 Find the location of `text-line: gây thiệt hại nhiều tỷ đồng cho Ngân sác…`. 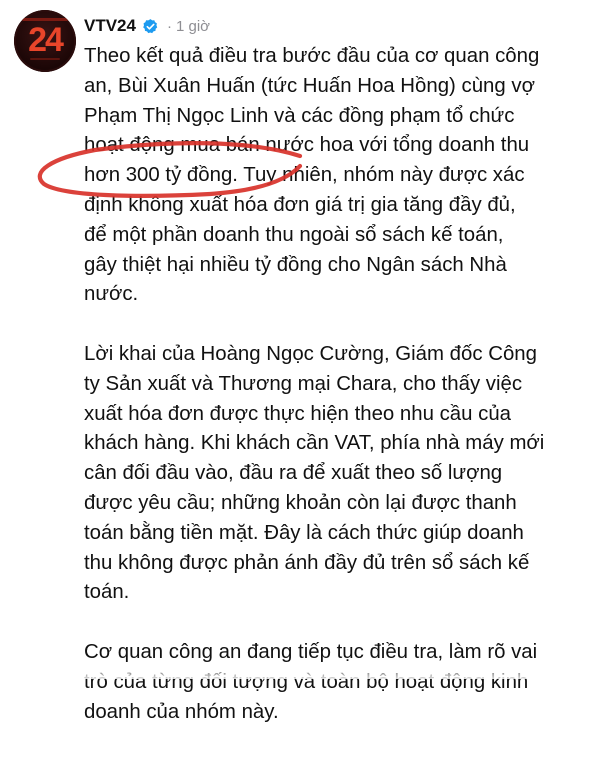

text-line: gây thiệt hại nhiều tỷ đồng cho Ngân sác… is located at coordinates (295, 264).